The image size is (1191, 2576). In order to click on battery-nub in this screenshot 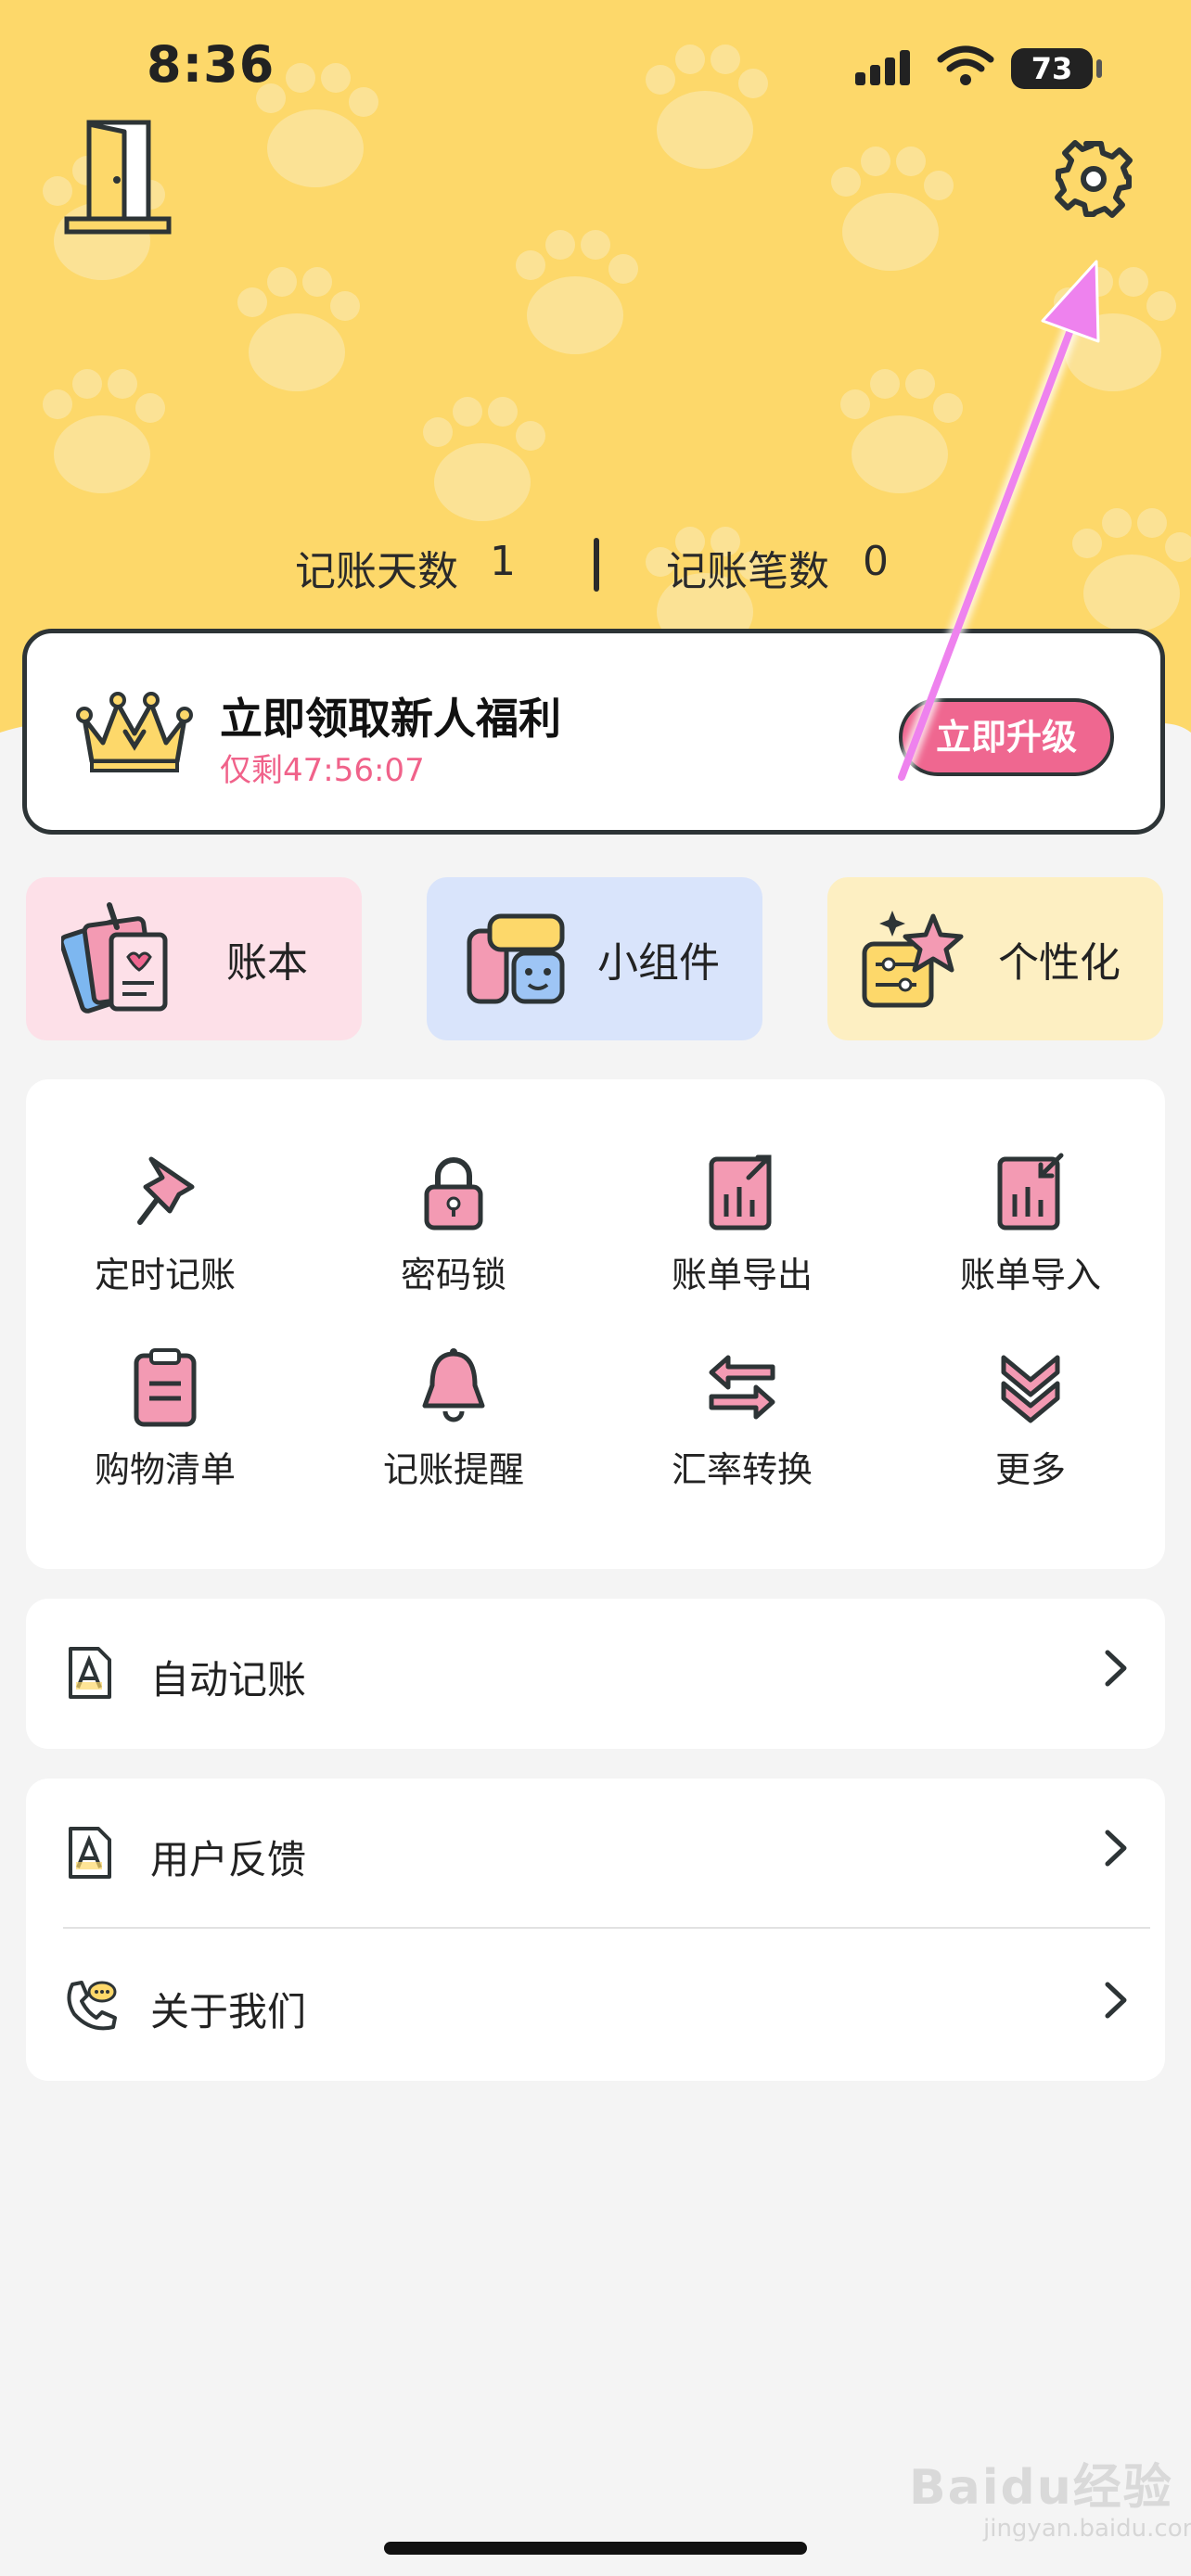, I will do `click(1099, 68)`.